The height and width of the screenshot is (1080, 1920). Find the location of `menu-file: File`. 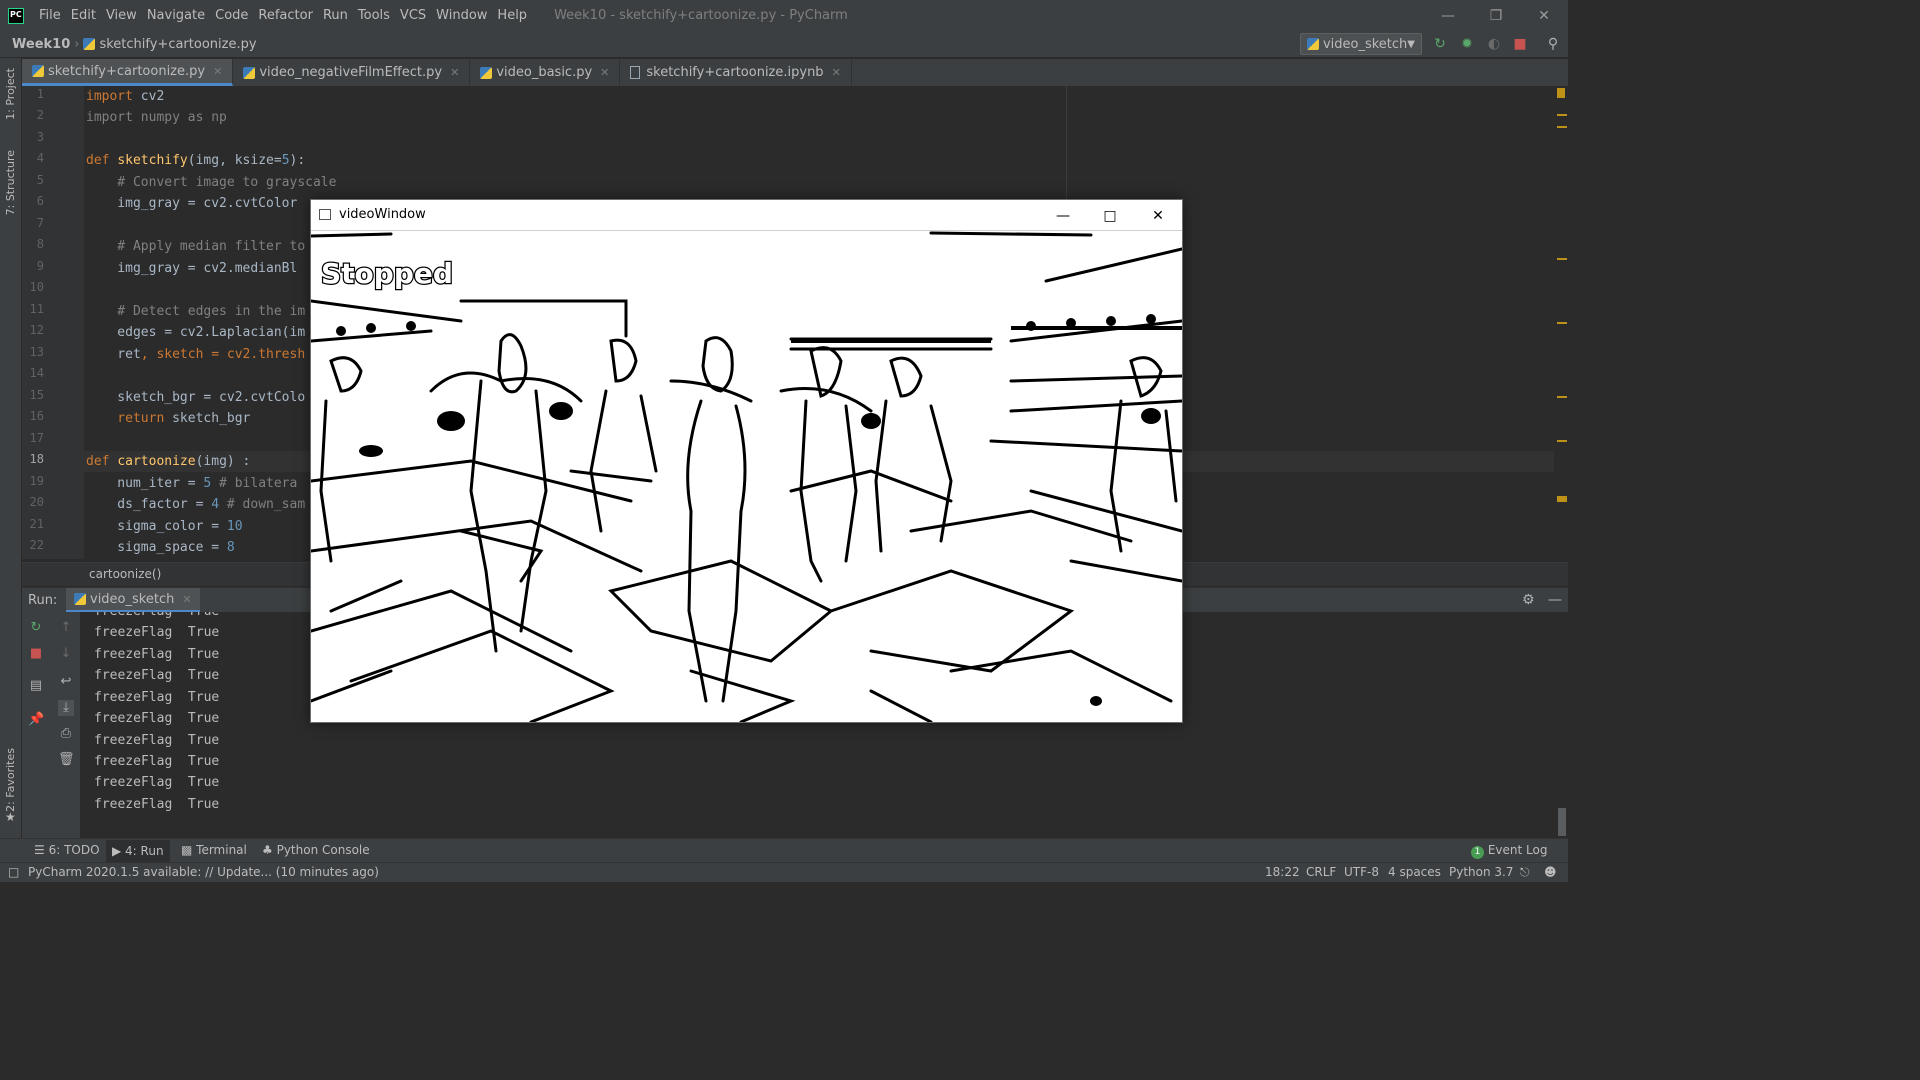

menu-file: File is located at coordinates (50, 15).